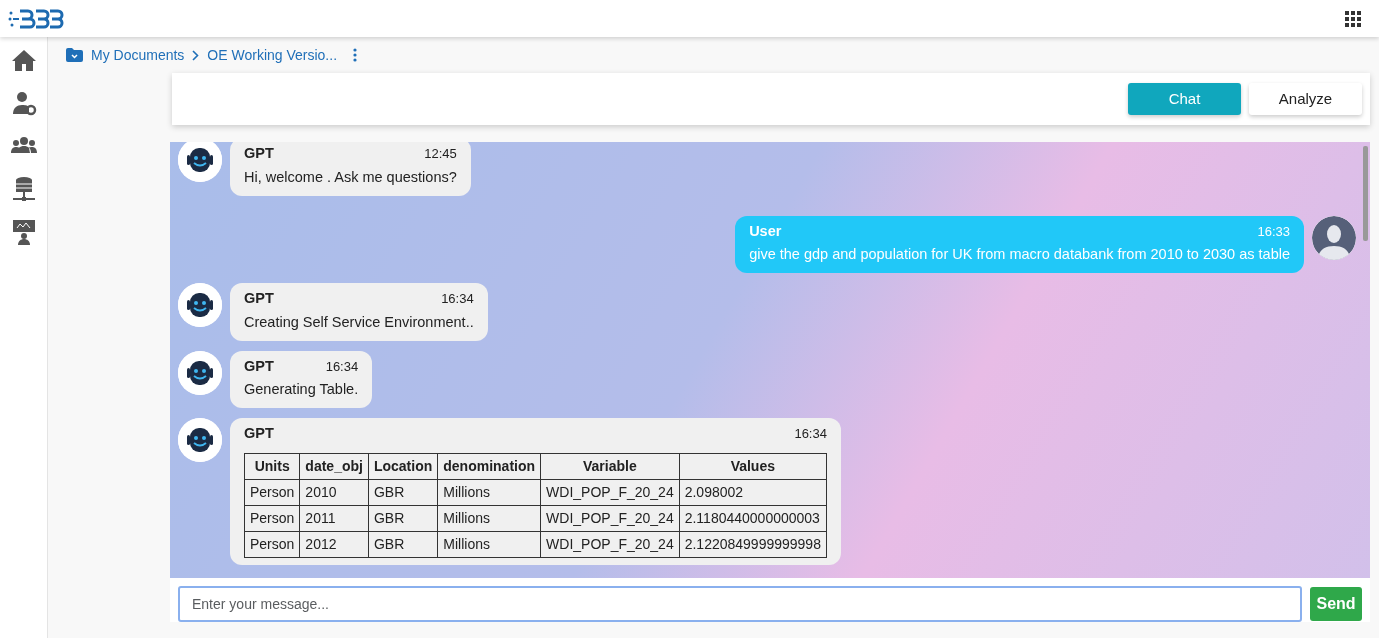 This screenshot has width=1379, height=638. What do you see at coordinates (74, 55) in the screenshot?
I see `folder-icon` at bounding box center [74, 55].